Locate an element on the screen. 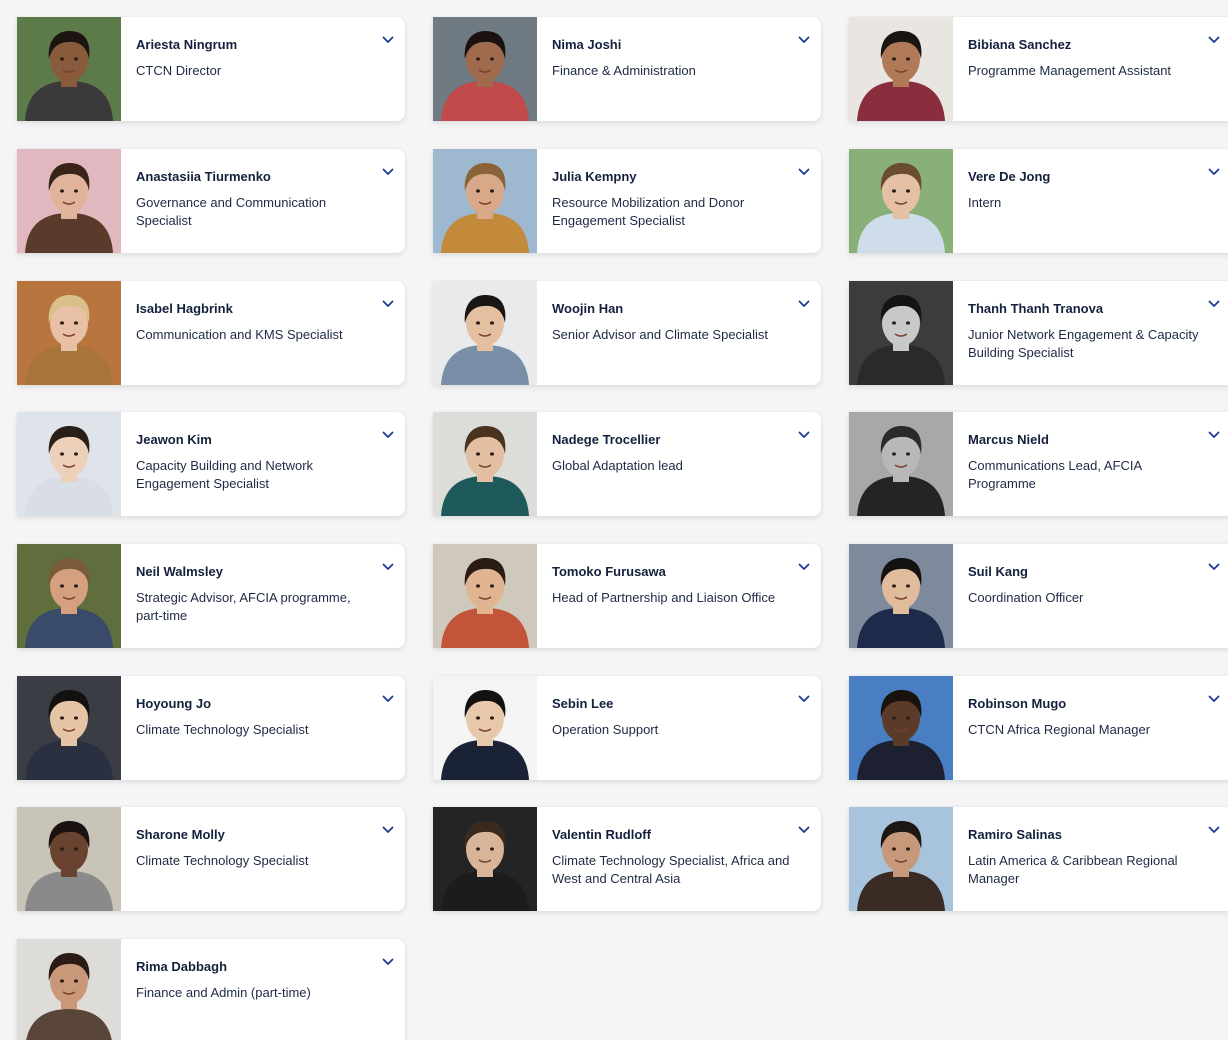 This screenshot has width=1228, height=1040. member-name: Tomoko Furusawa is located at coordinates (609, 571).